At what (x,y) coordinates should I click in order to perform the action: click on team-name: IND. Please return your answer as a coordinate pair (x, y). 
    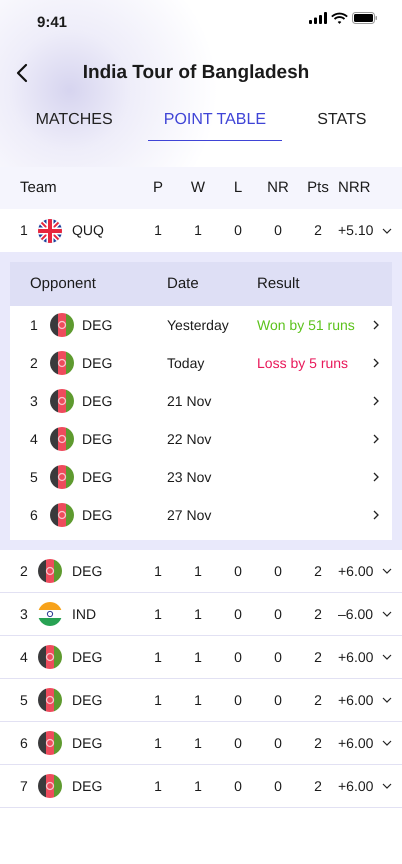
    Looking at the image, I should click on (85, 614).